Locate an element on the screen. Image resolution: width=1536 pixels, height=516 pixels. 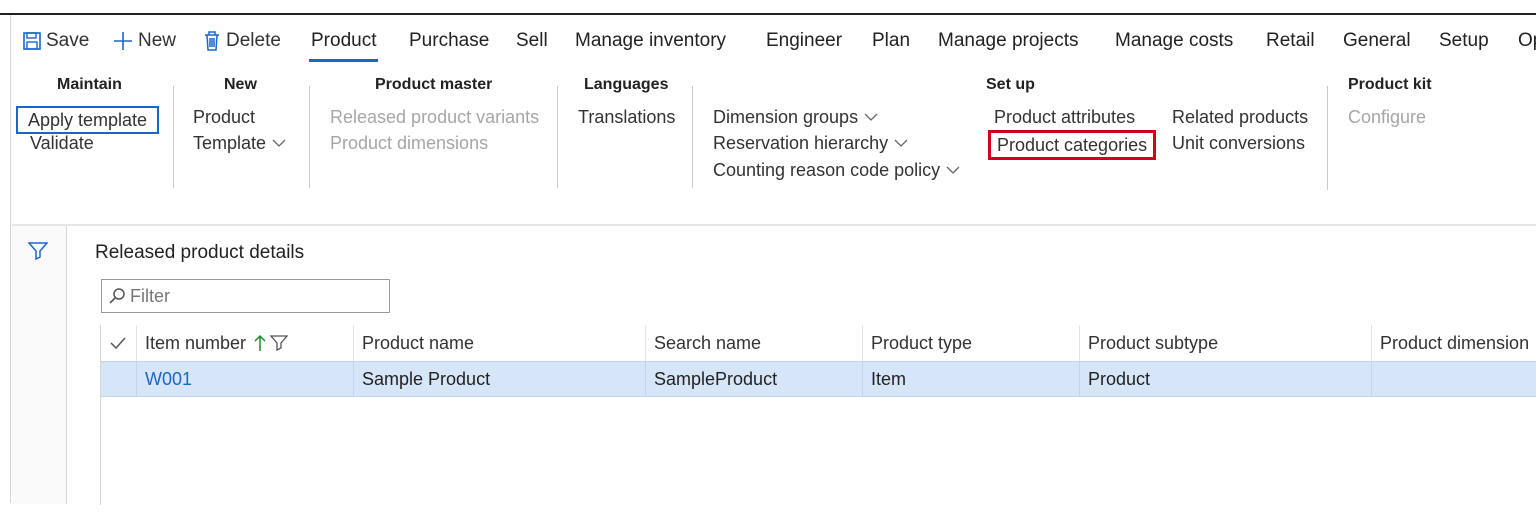
left-border is located at coordinates (10, 259).